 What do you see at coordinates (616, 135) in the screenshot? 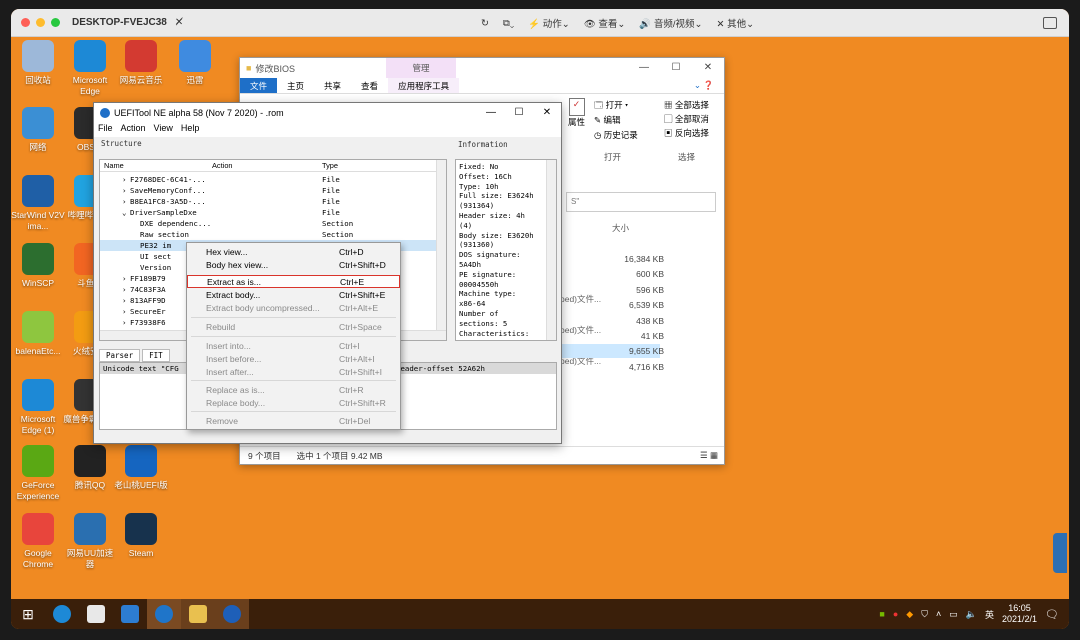
I see `history-button: ◷ 历史记录` at bounding box center [616, 135].